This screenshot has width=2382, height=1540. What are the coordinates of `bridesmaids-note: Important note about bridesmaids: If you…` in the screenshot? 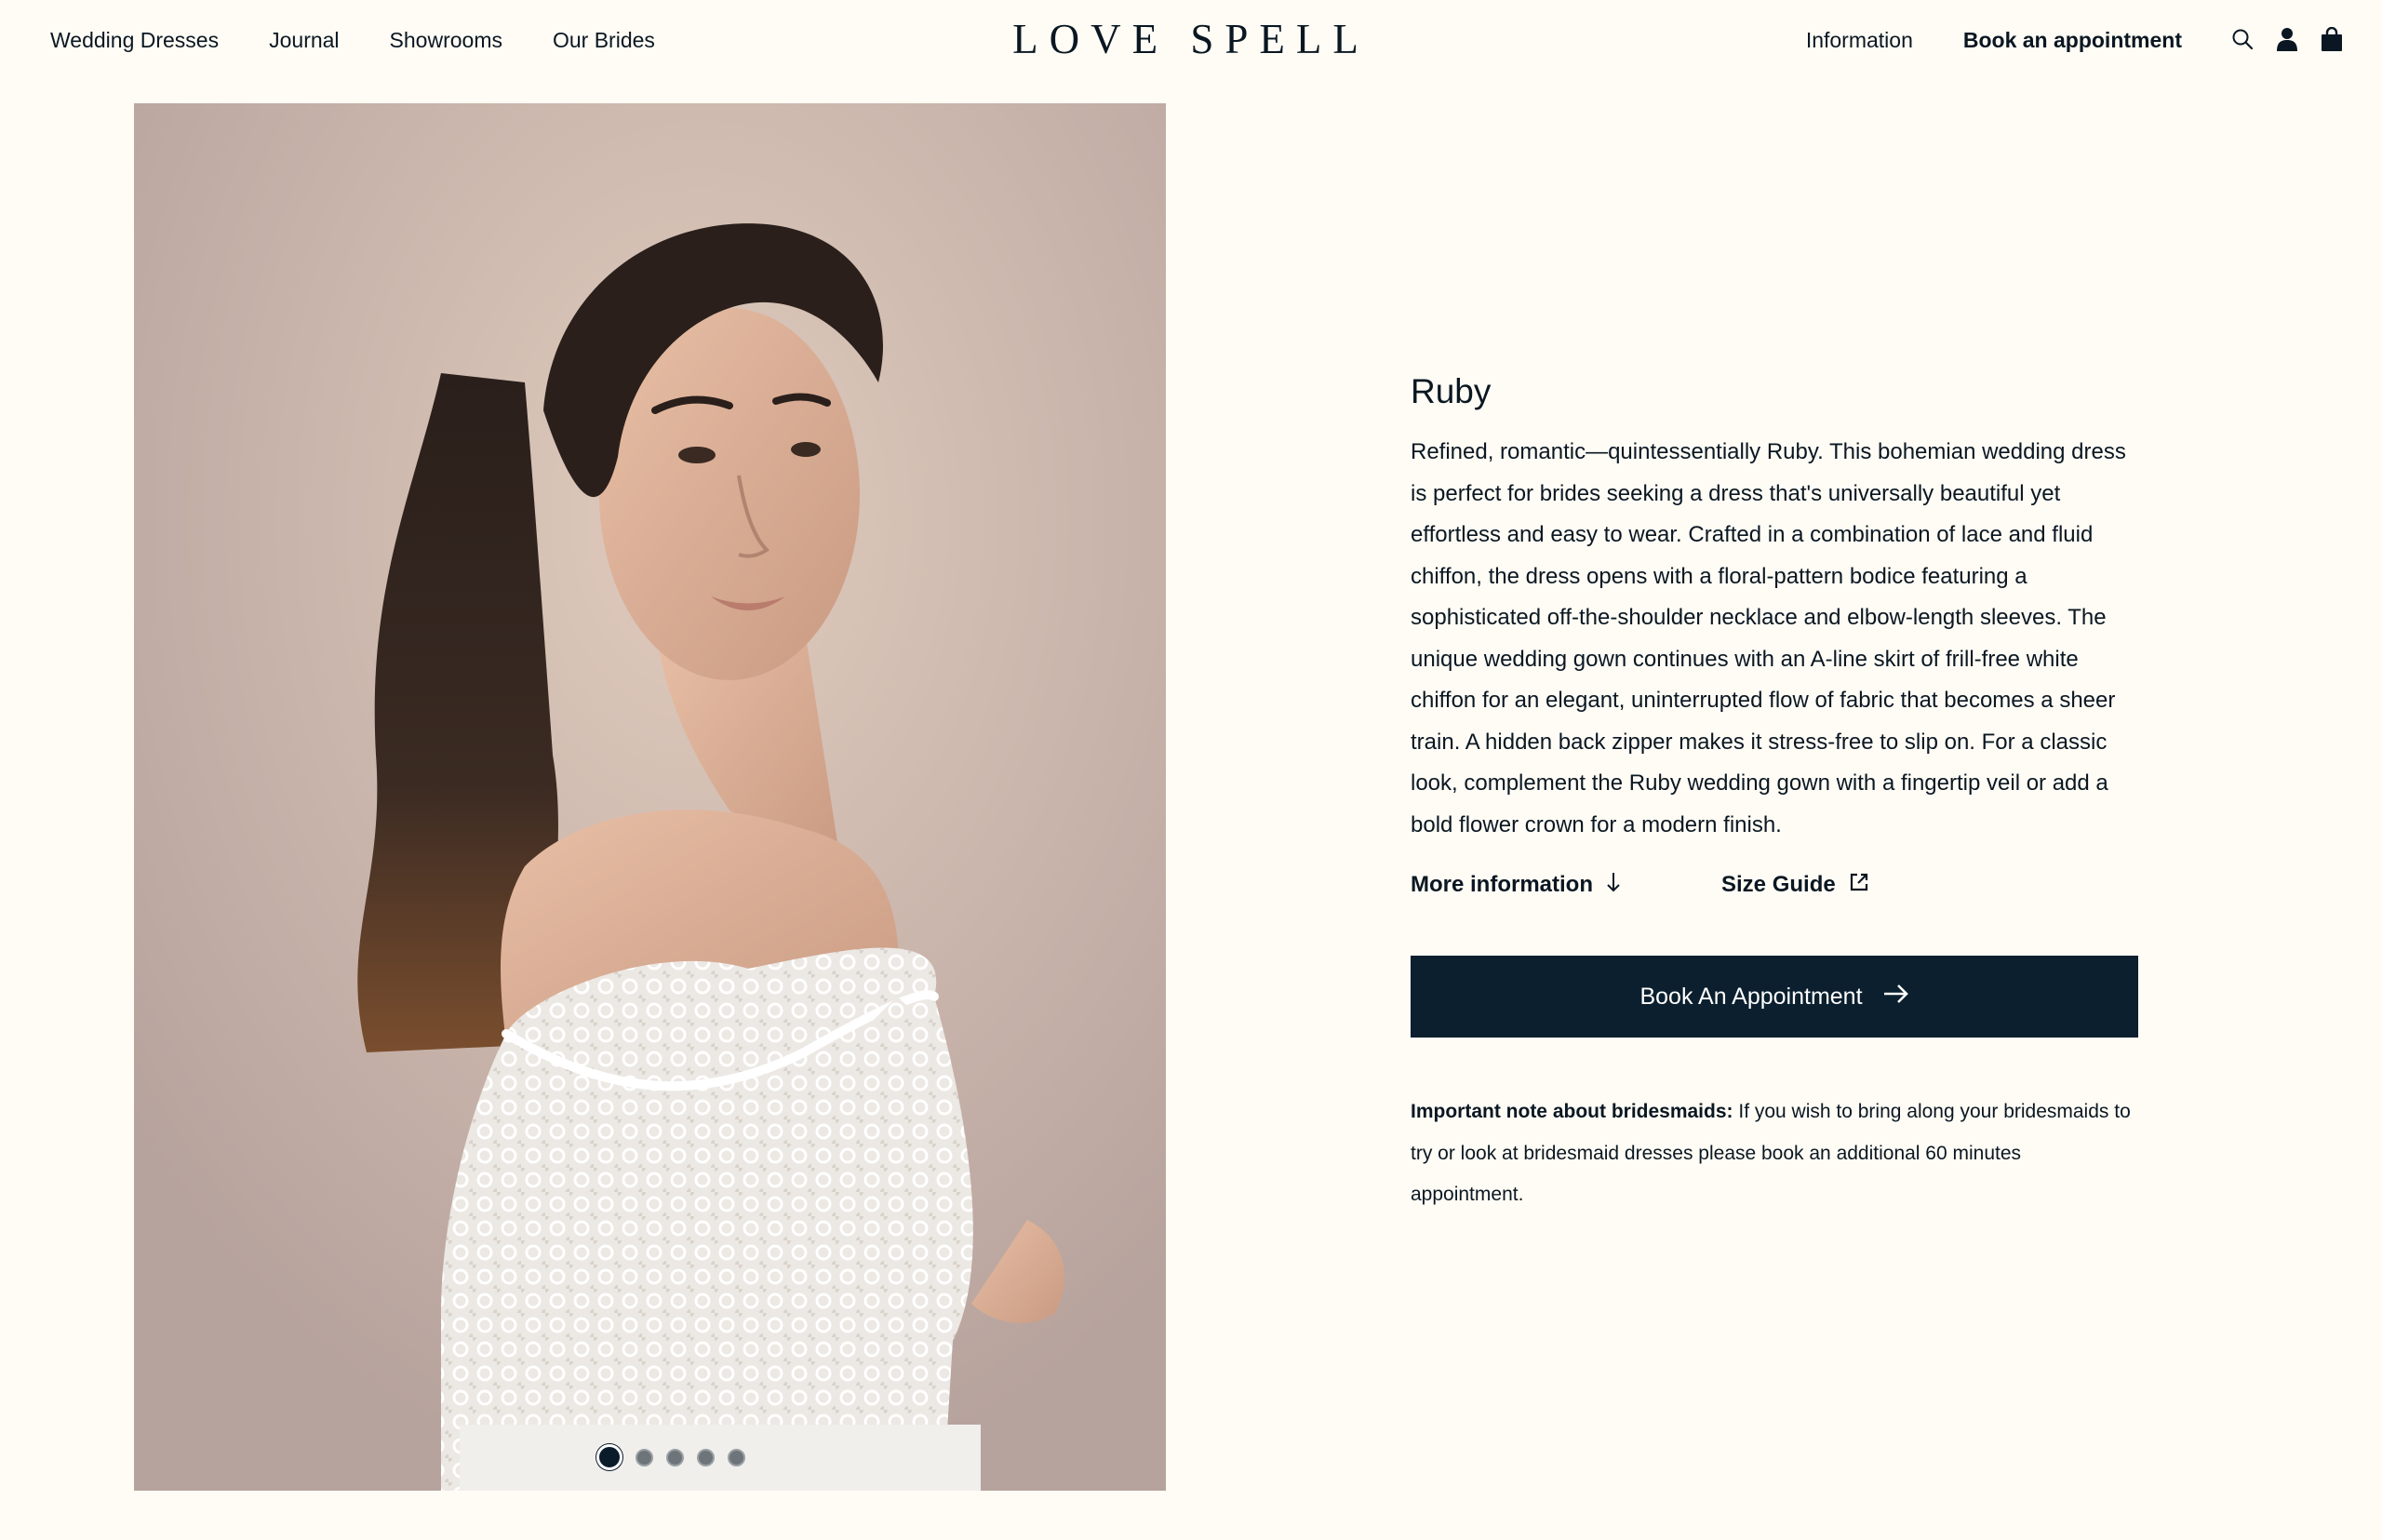 It's located at (1774, 1153).